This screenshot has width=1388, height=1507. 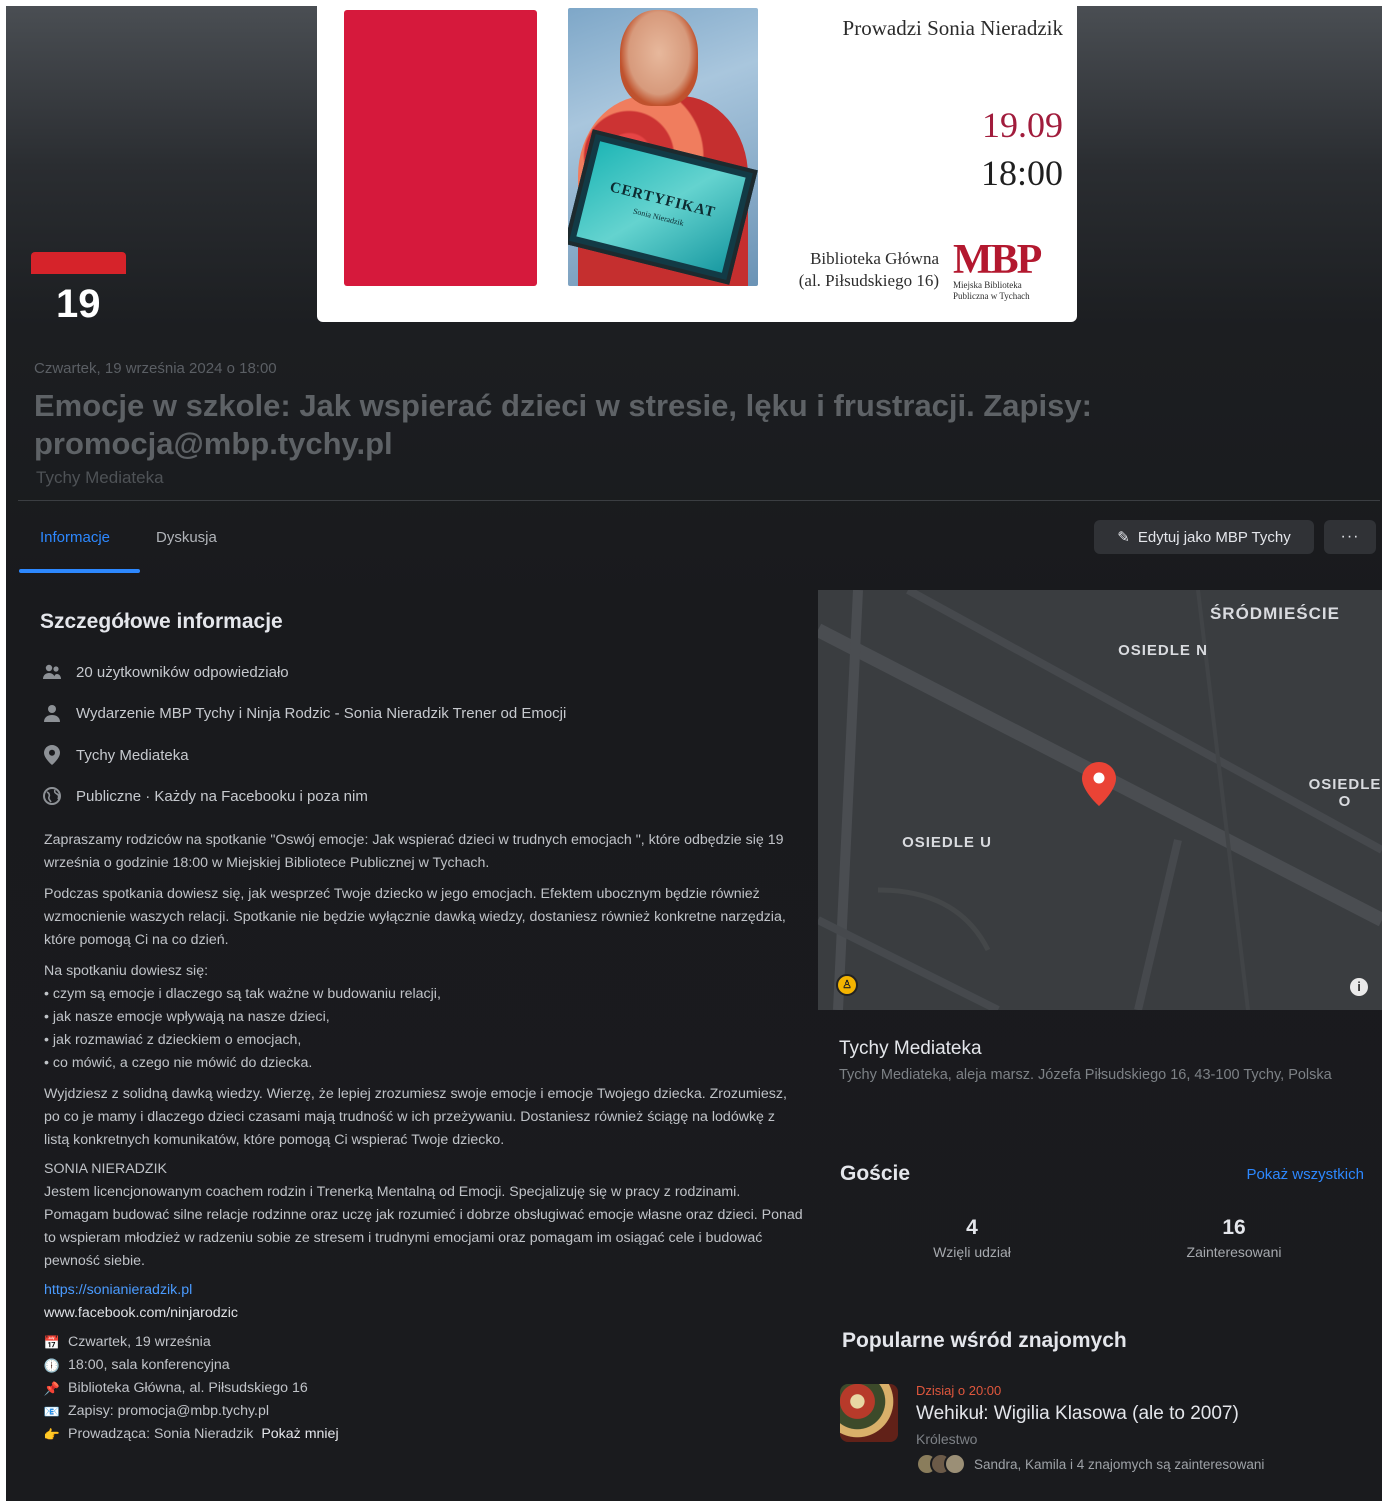 I want to click on show-all-guests-link: Pokaż wszystkich, so click(x=1305, y=1174).